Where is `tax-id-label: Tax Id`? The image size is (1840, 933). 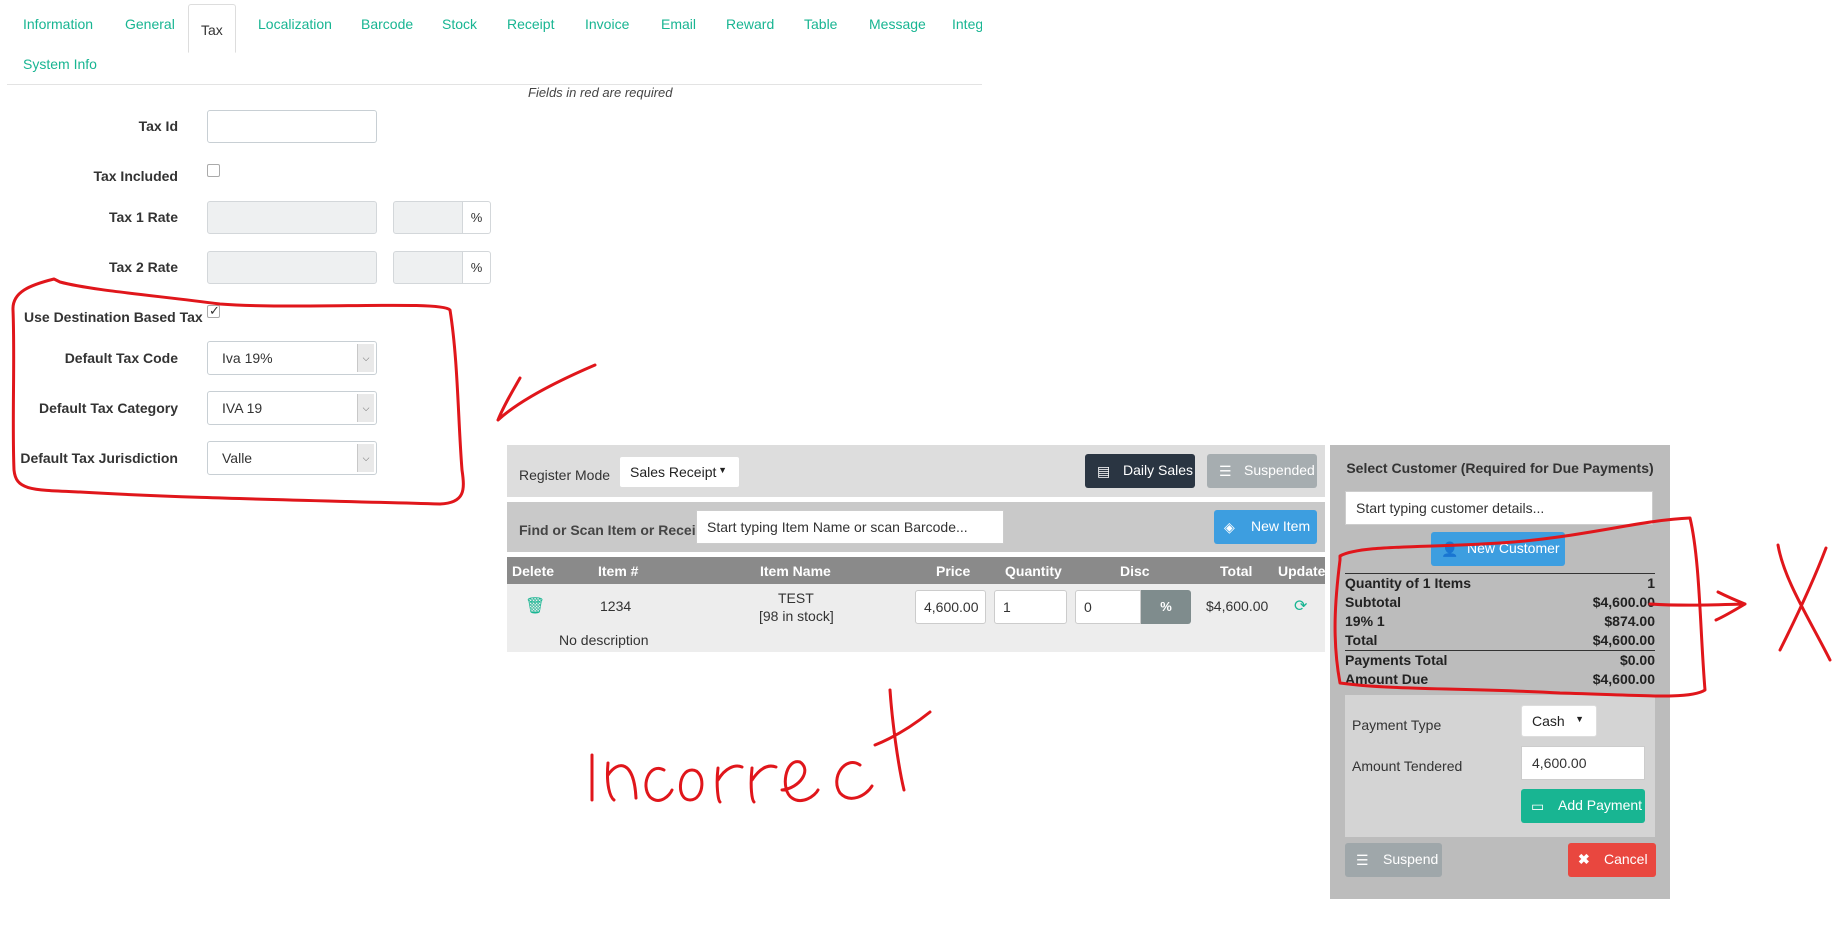
tax-id-label: Tax Id is located at coordinates (158, 126).